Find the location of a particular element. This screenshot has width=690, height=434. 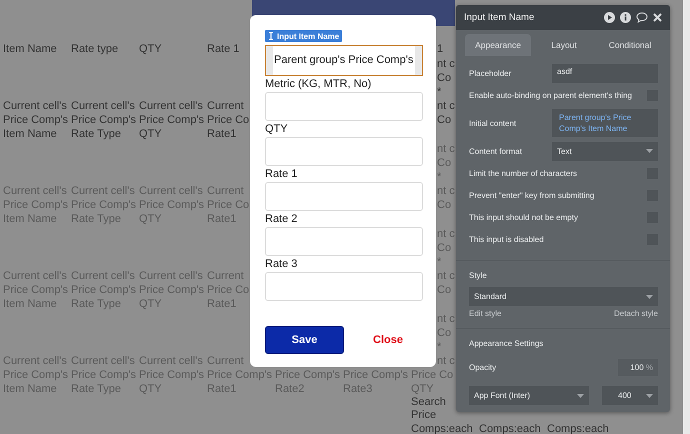

column-header: Rate type is located at coordinates (94, 49).